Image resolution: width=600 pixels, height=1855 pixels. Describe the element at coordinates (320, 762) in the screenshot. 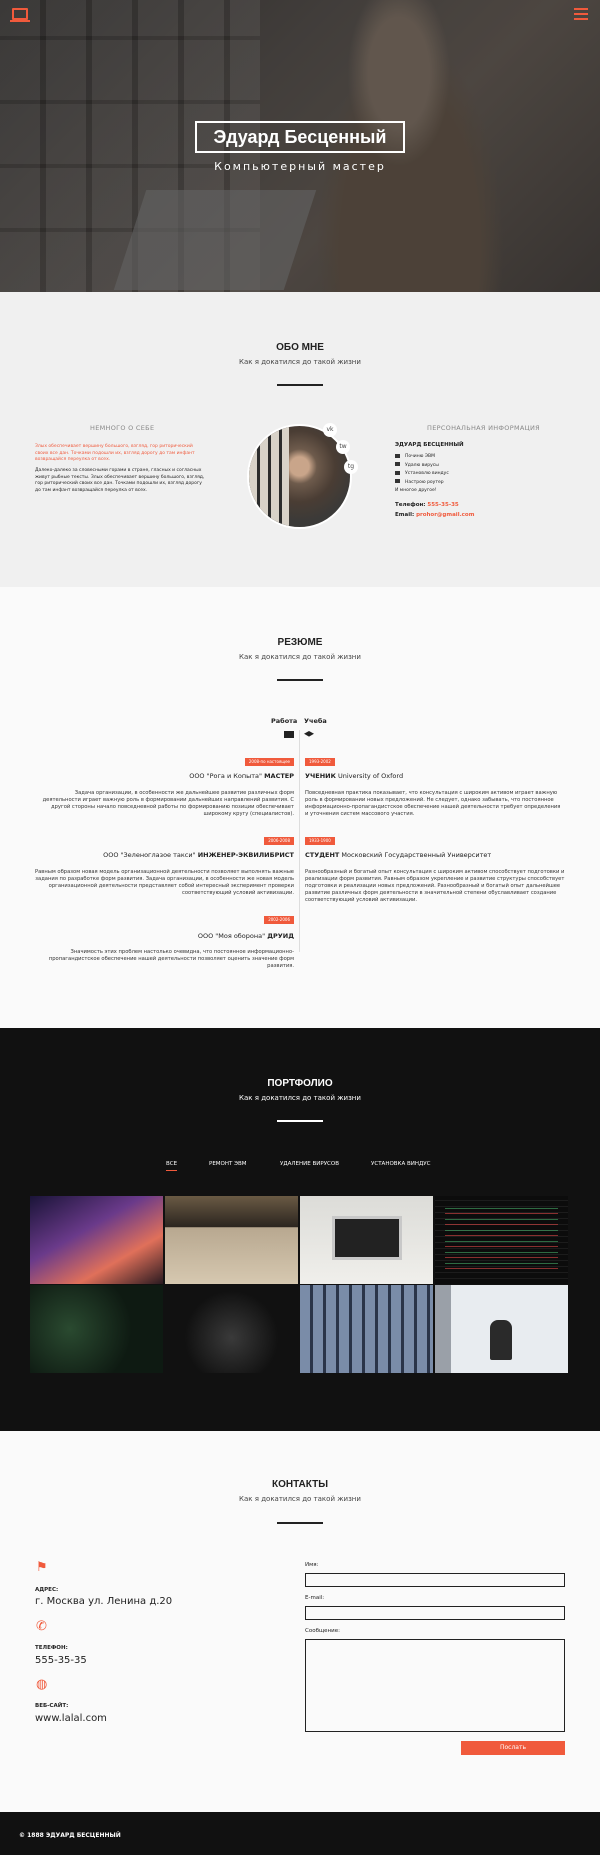

I see `edu-date: 1993-2002` at that location.